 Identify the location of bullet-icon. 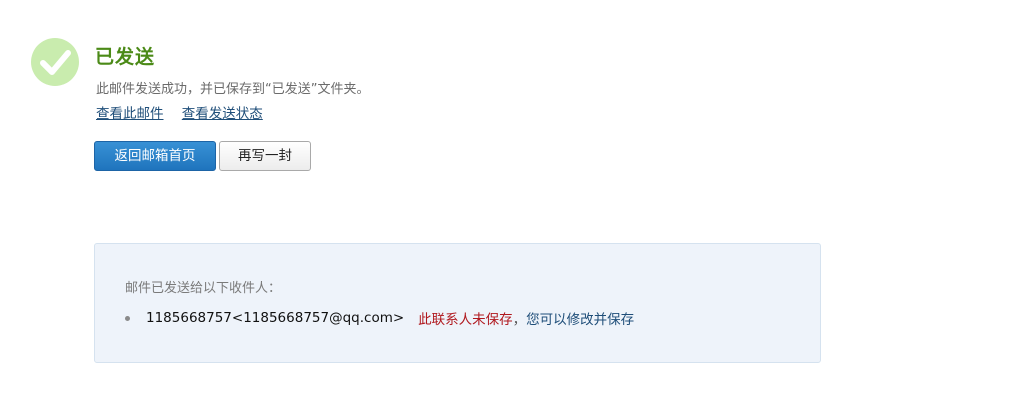
(127, 318).